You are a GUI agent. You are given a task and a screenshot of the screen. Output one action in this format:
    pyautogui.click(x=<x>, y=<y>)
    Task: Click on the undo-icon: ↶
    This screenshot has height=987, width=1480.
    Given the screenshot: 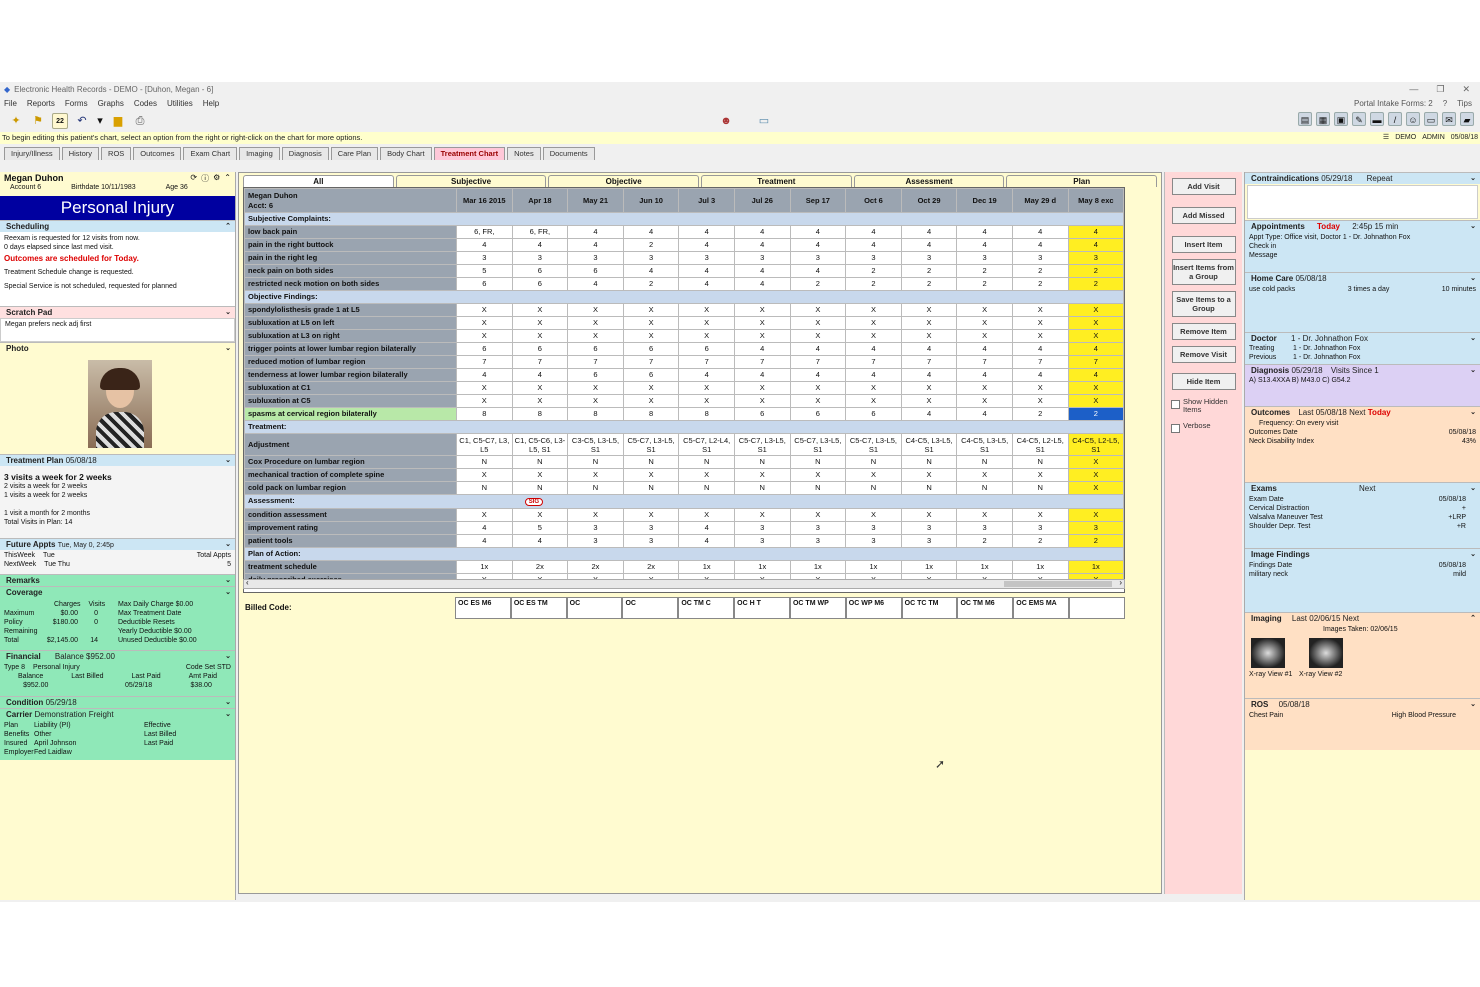 What is the action you would take?
    pyautogui.click(x=82, y=121)
    